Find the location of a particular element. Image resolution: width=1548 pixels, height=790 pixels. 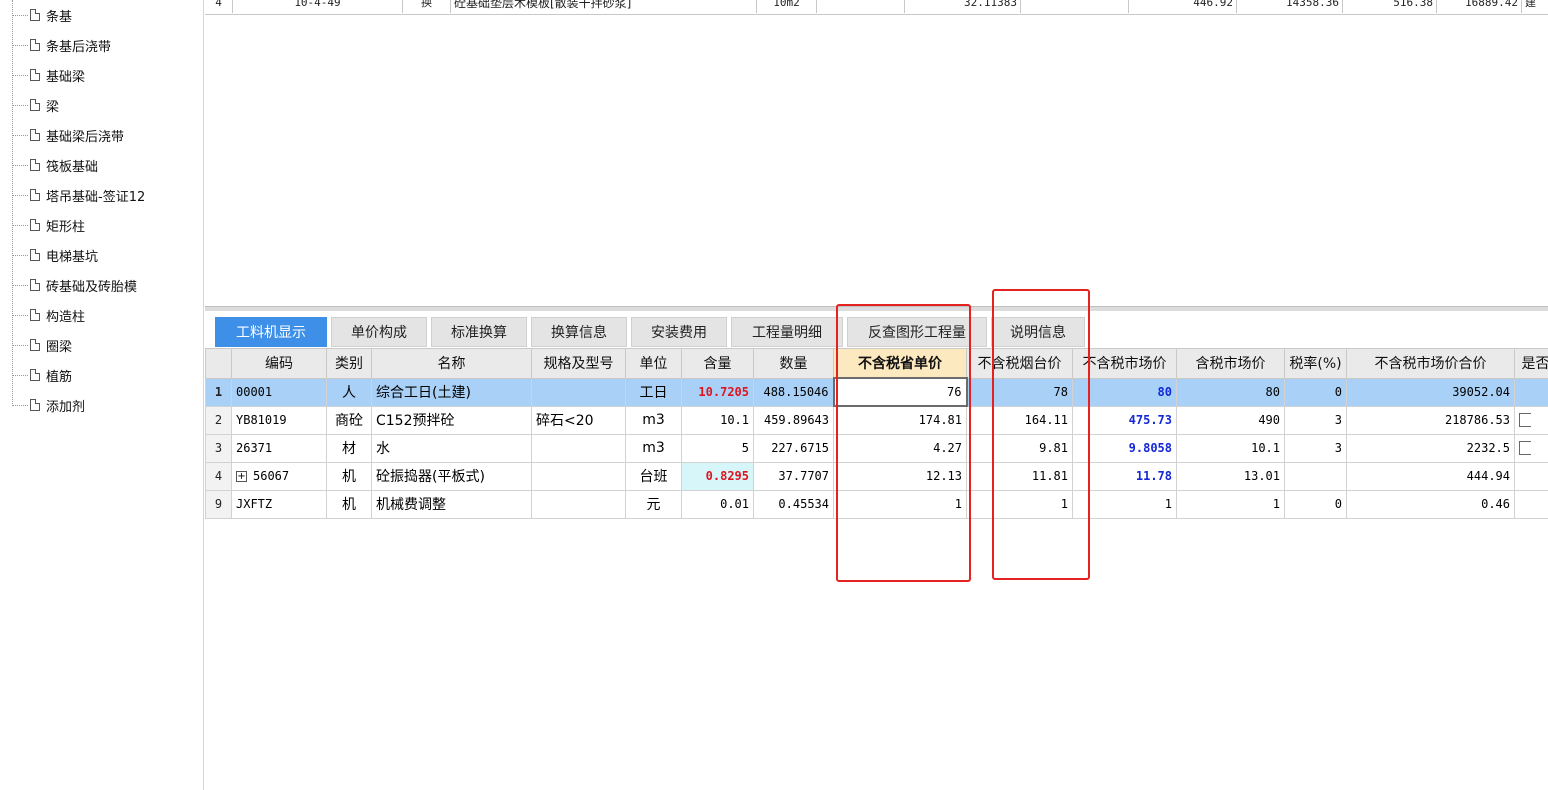

tab-description-info: 说明信息 is located at coordinates (1038, 332).